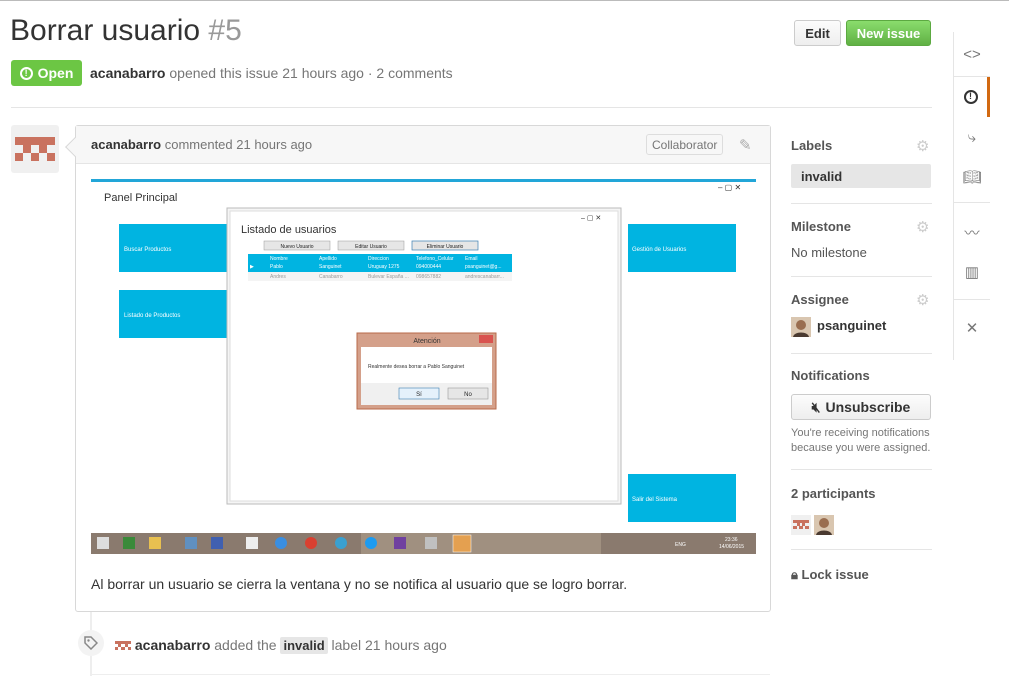  What do you see at coordinates (731, 540) in the screenshot?
I see `svg-text: 23:36` at bounding box center [731, 540].